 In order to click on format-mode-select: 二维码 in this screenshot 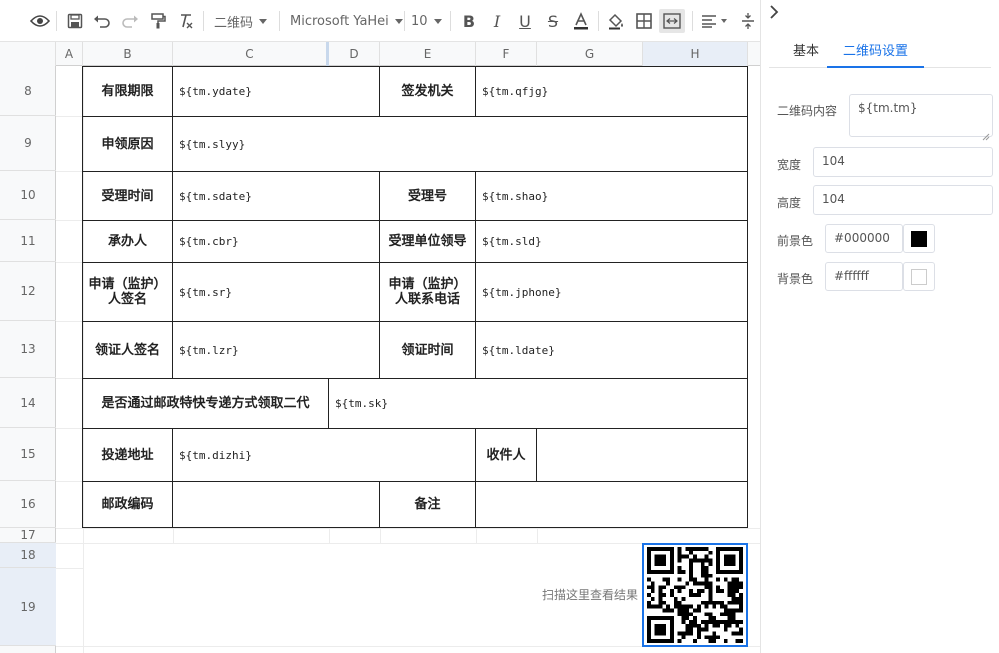, I will do `click(241, 21)`.